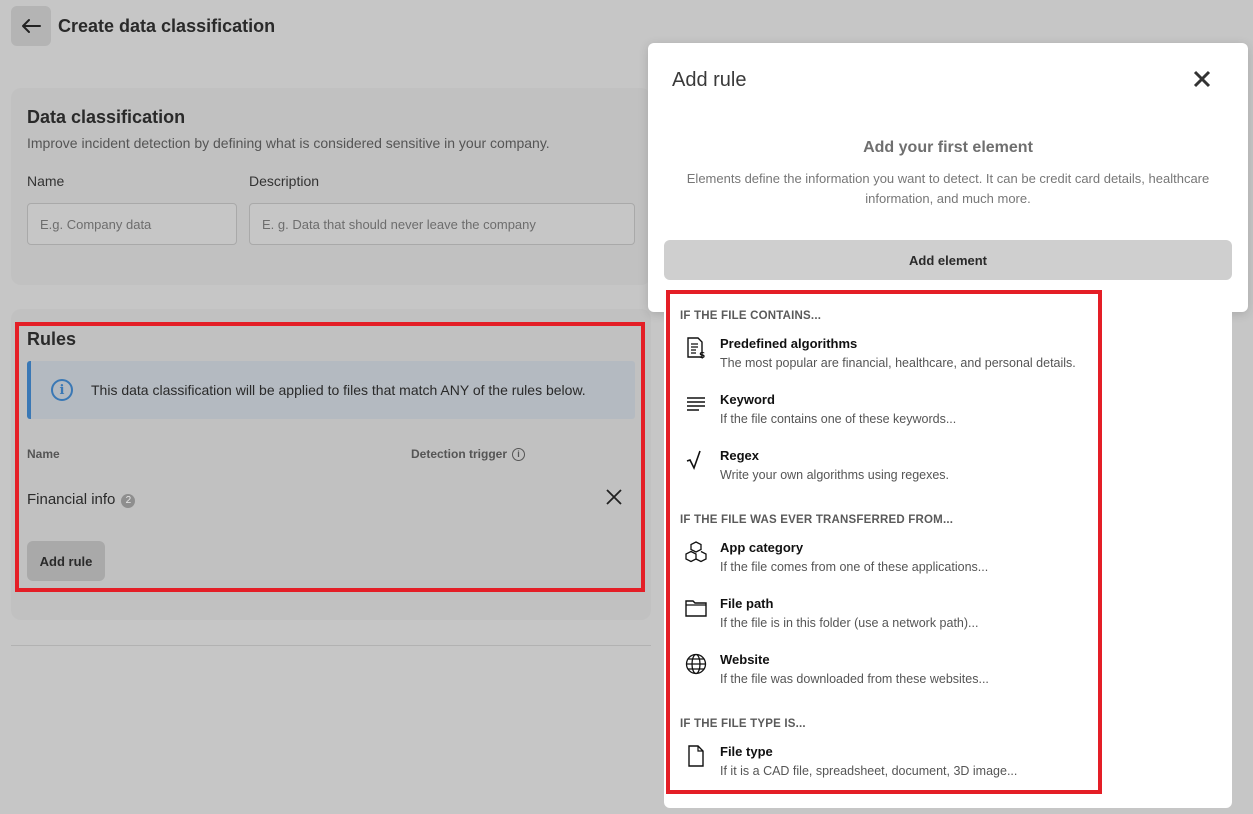  Describe the element at coordinates (709, 80) in the screenshot. I see `modal-title: Add rule` at that location.